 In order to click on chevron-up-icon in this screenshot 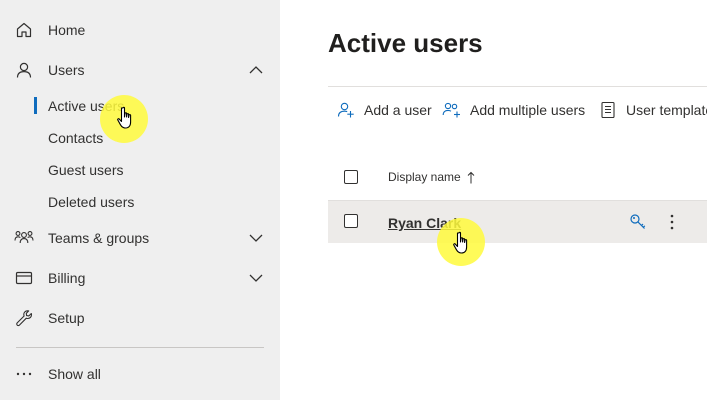, I will do `click(256, 70)`.